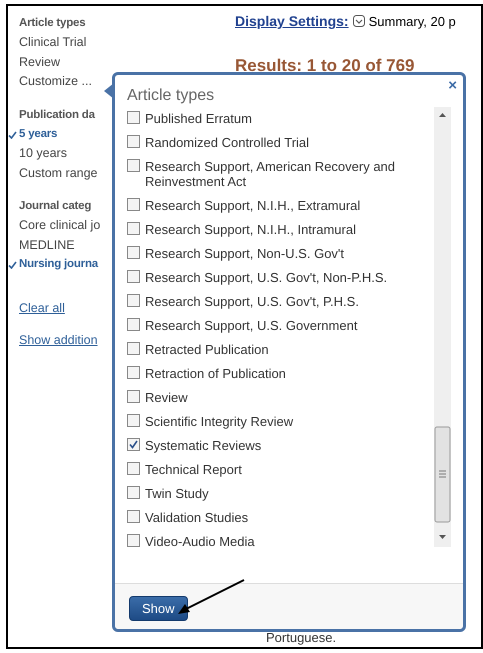  I want to click on checkbox-label: Research Support, U.S. Government, so click(251, 325).